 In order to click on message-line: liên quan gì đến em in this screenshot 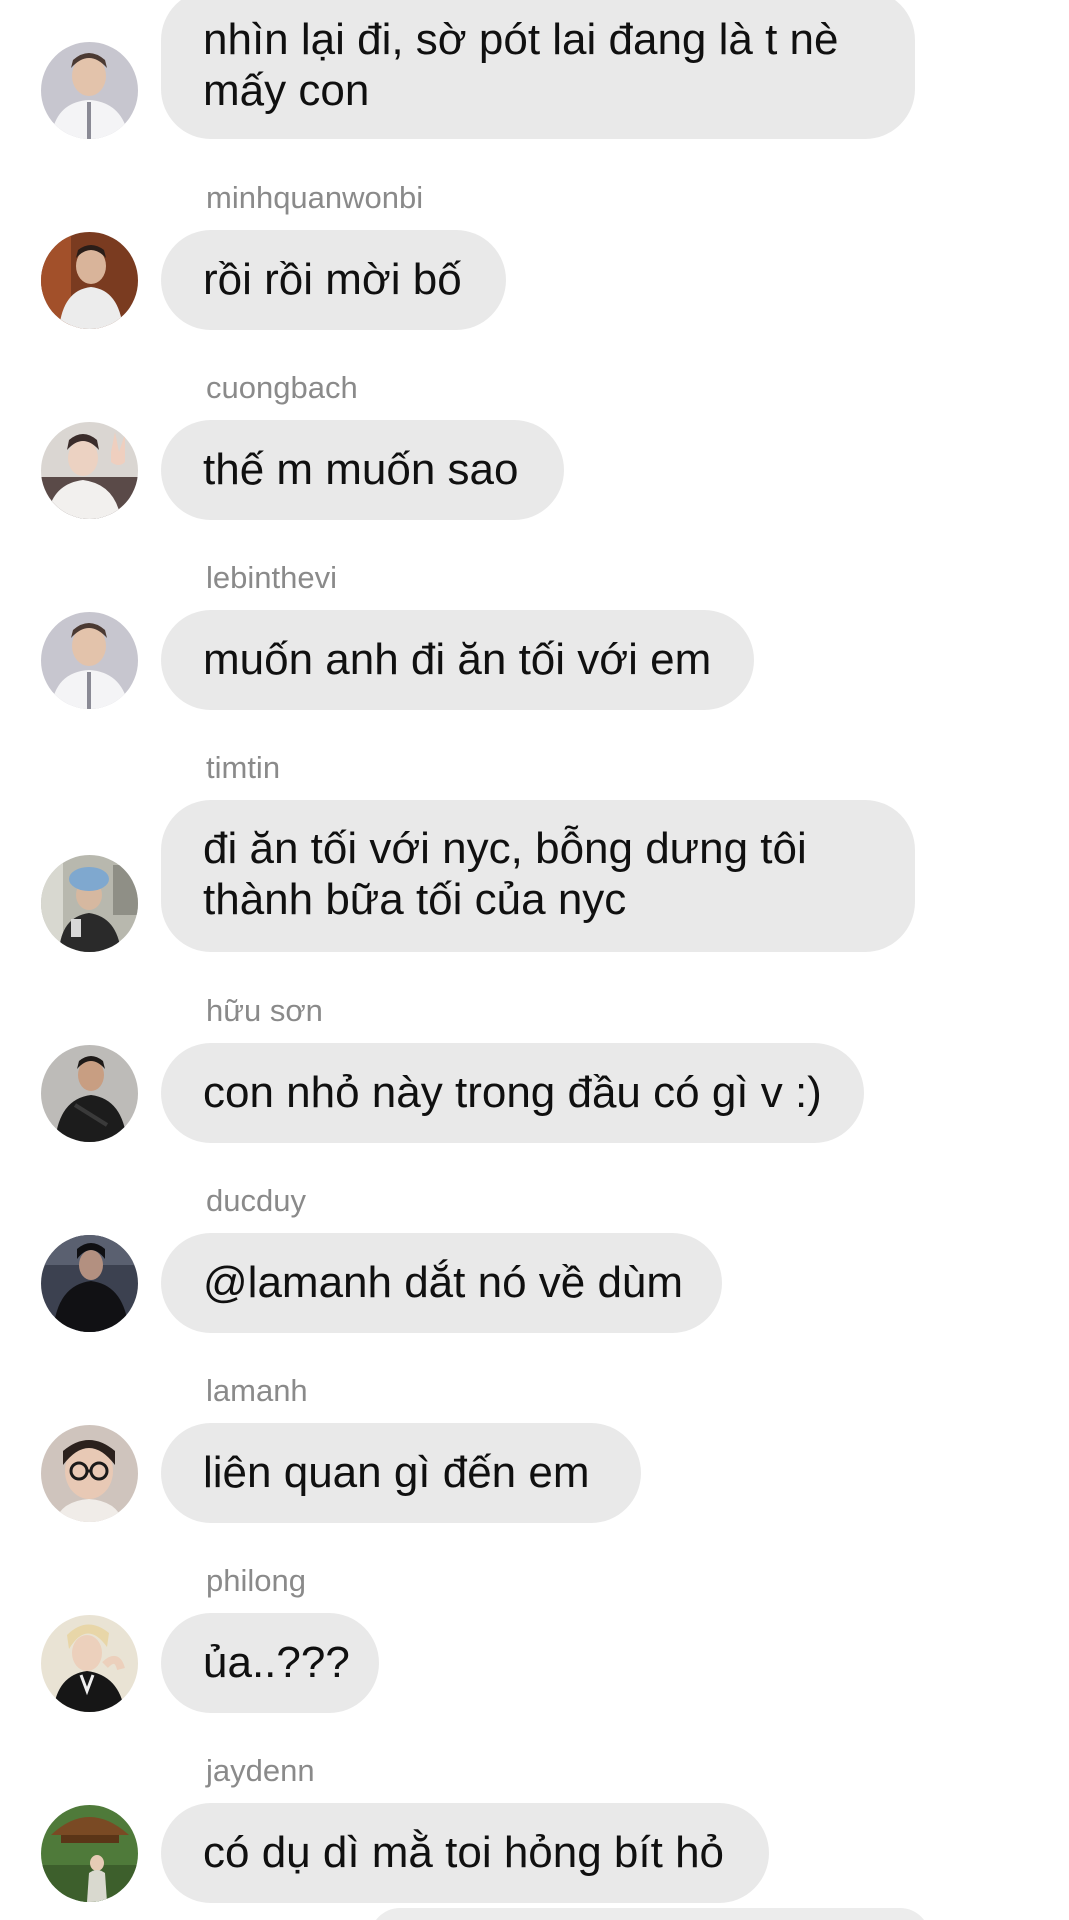, I will do `click(396, 1472)`.